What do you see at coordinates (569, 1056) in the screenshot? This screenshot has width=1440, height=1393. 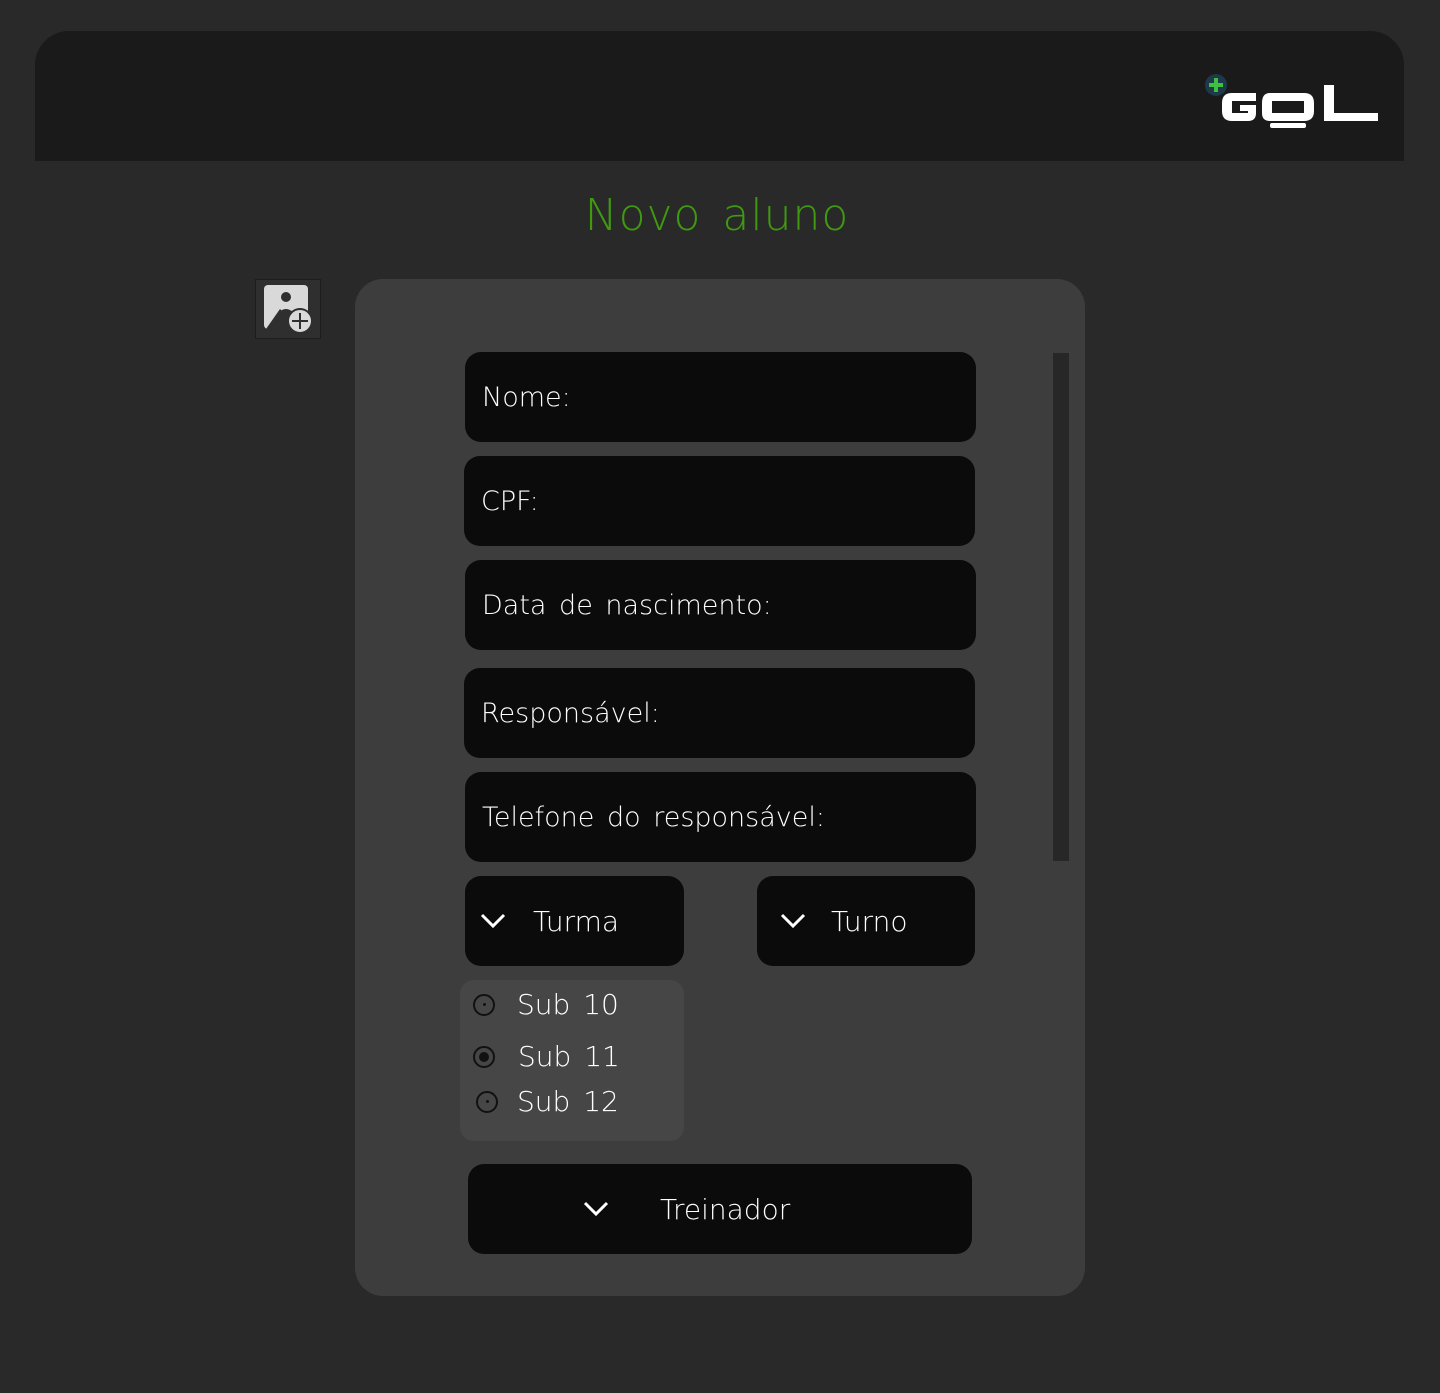 I see `radio-label: Sub 11` at bounding box center [569, 1056].